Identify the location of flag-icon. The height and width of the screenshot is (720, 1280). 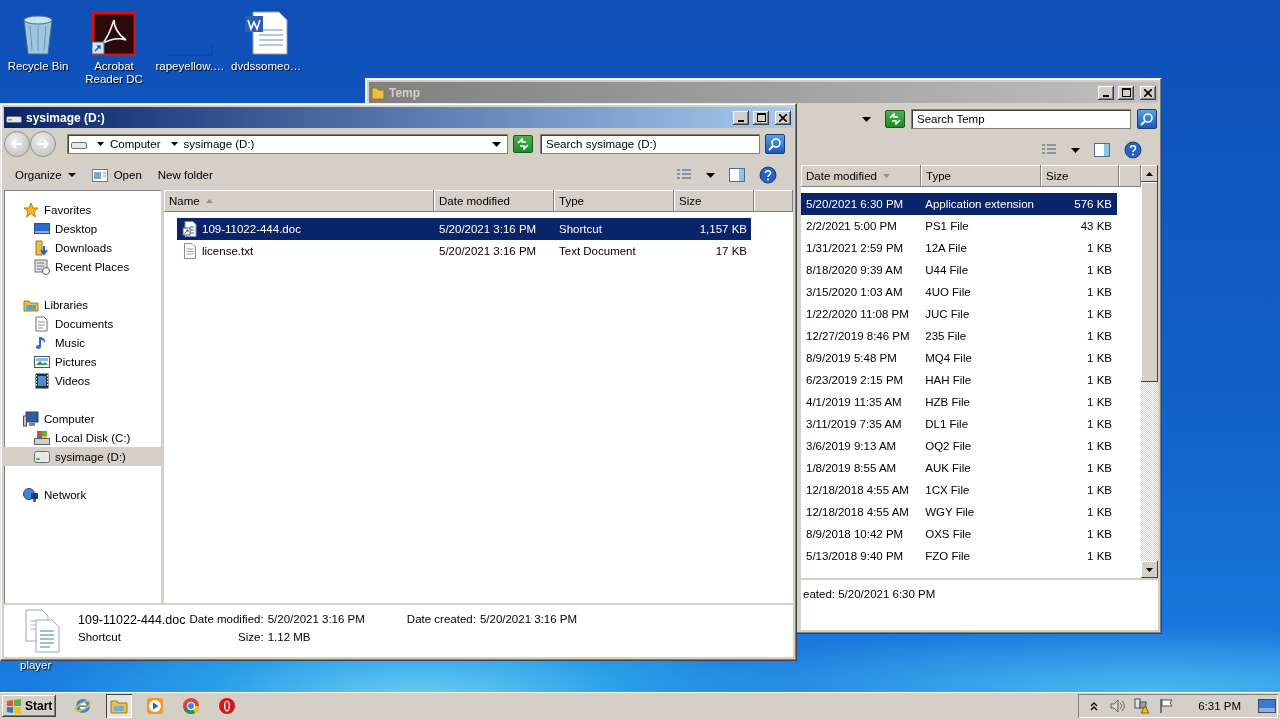
(1167, 706).